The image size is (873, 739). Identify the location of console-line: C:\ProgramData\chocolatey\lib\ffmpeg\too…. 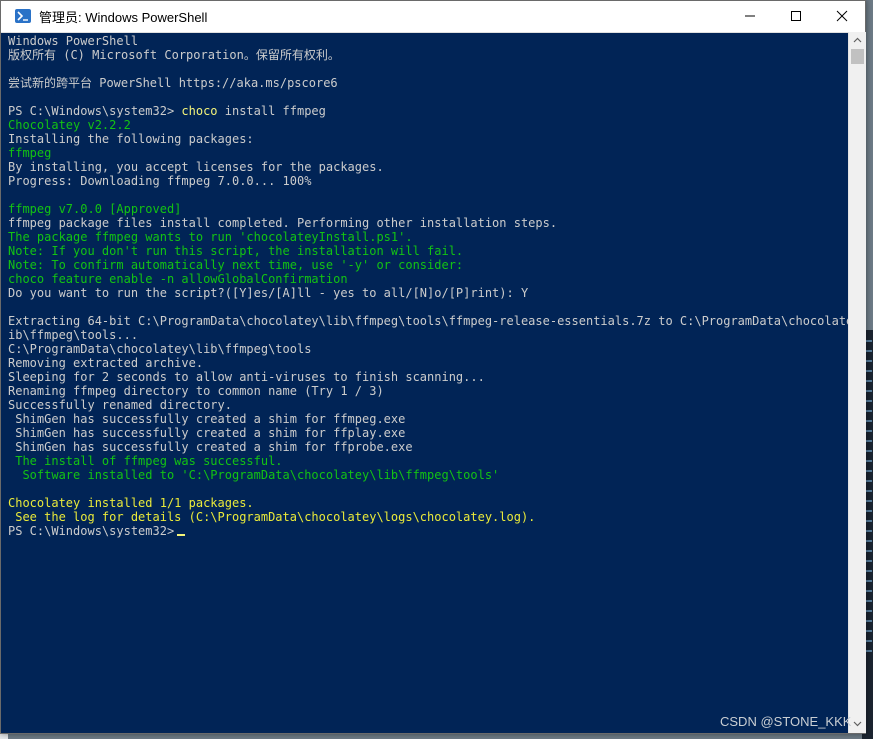
(428, 349).